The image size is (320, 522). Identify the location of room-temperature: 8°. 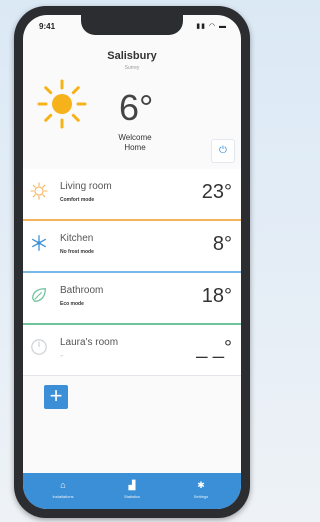
(222, 244).